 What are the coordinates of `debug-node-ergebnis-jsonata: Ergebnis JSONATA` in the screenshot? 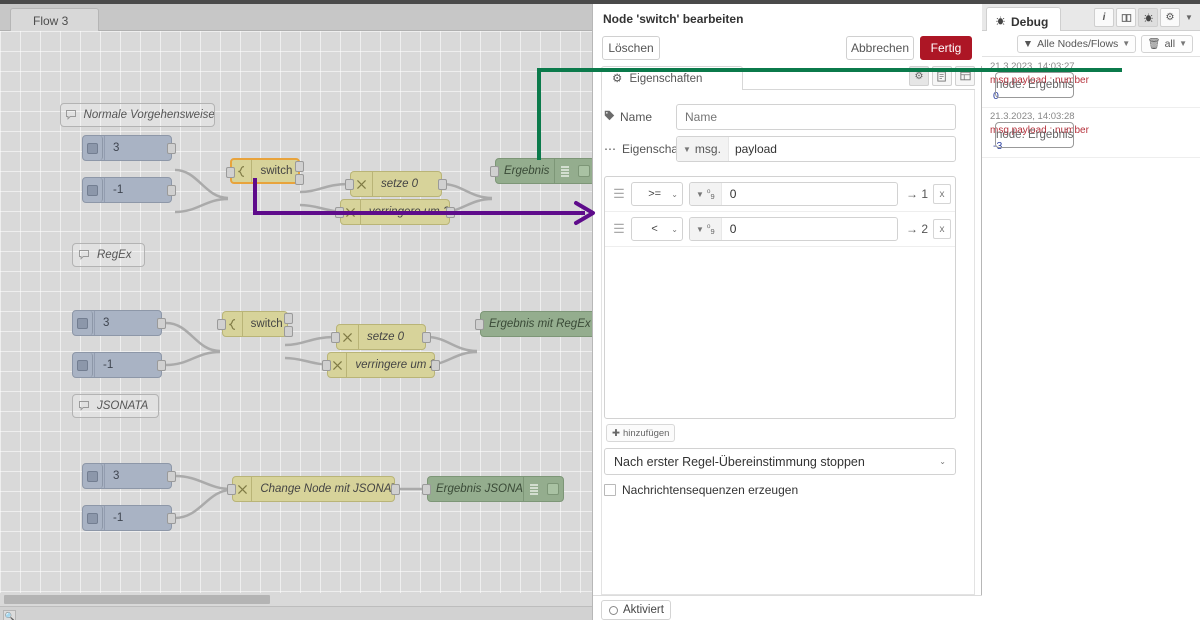 It's located at (493, 489).